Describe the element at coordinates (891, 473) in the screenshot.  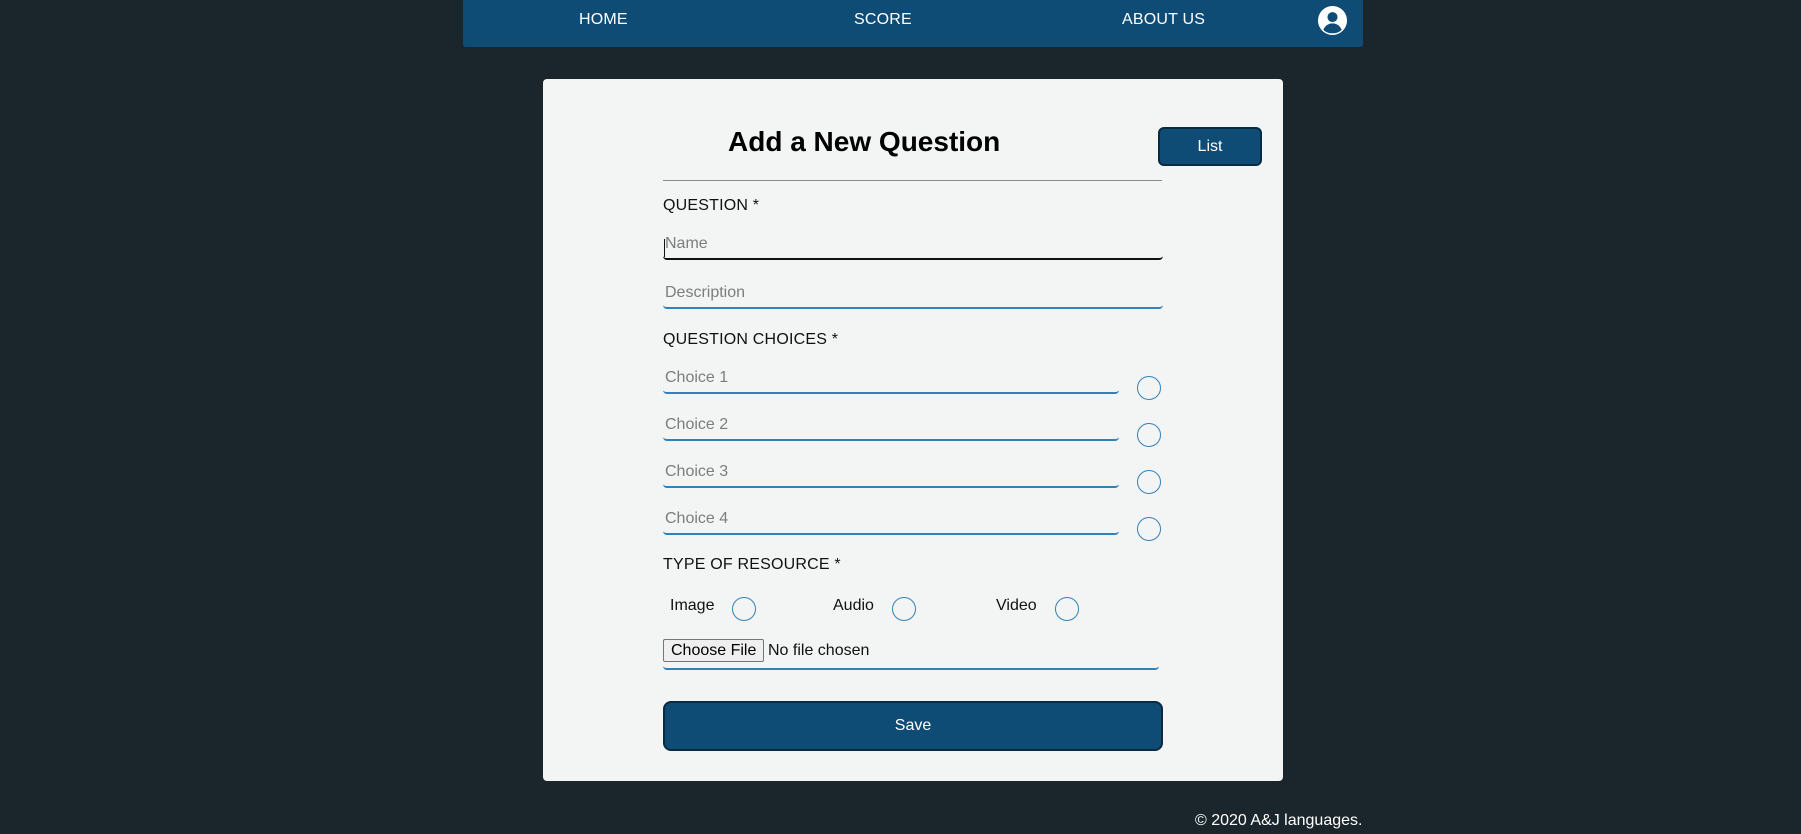
I see `choice-3-input` at that location.